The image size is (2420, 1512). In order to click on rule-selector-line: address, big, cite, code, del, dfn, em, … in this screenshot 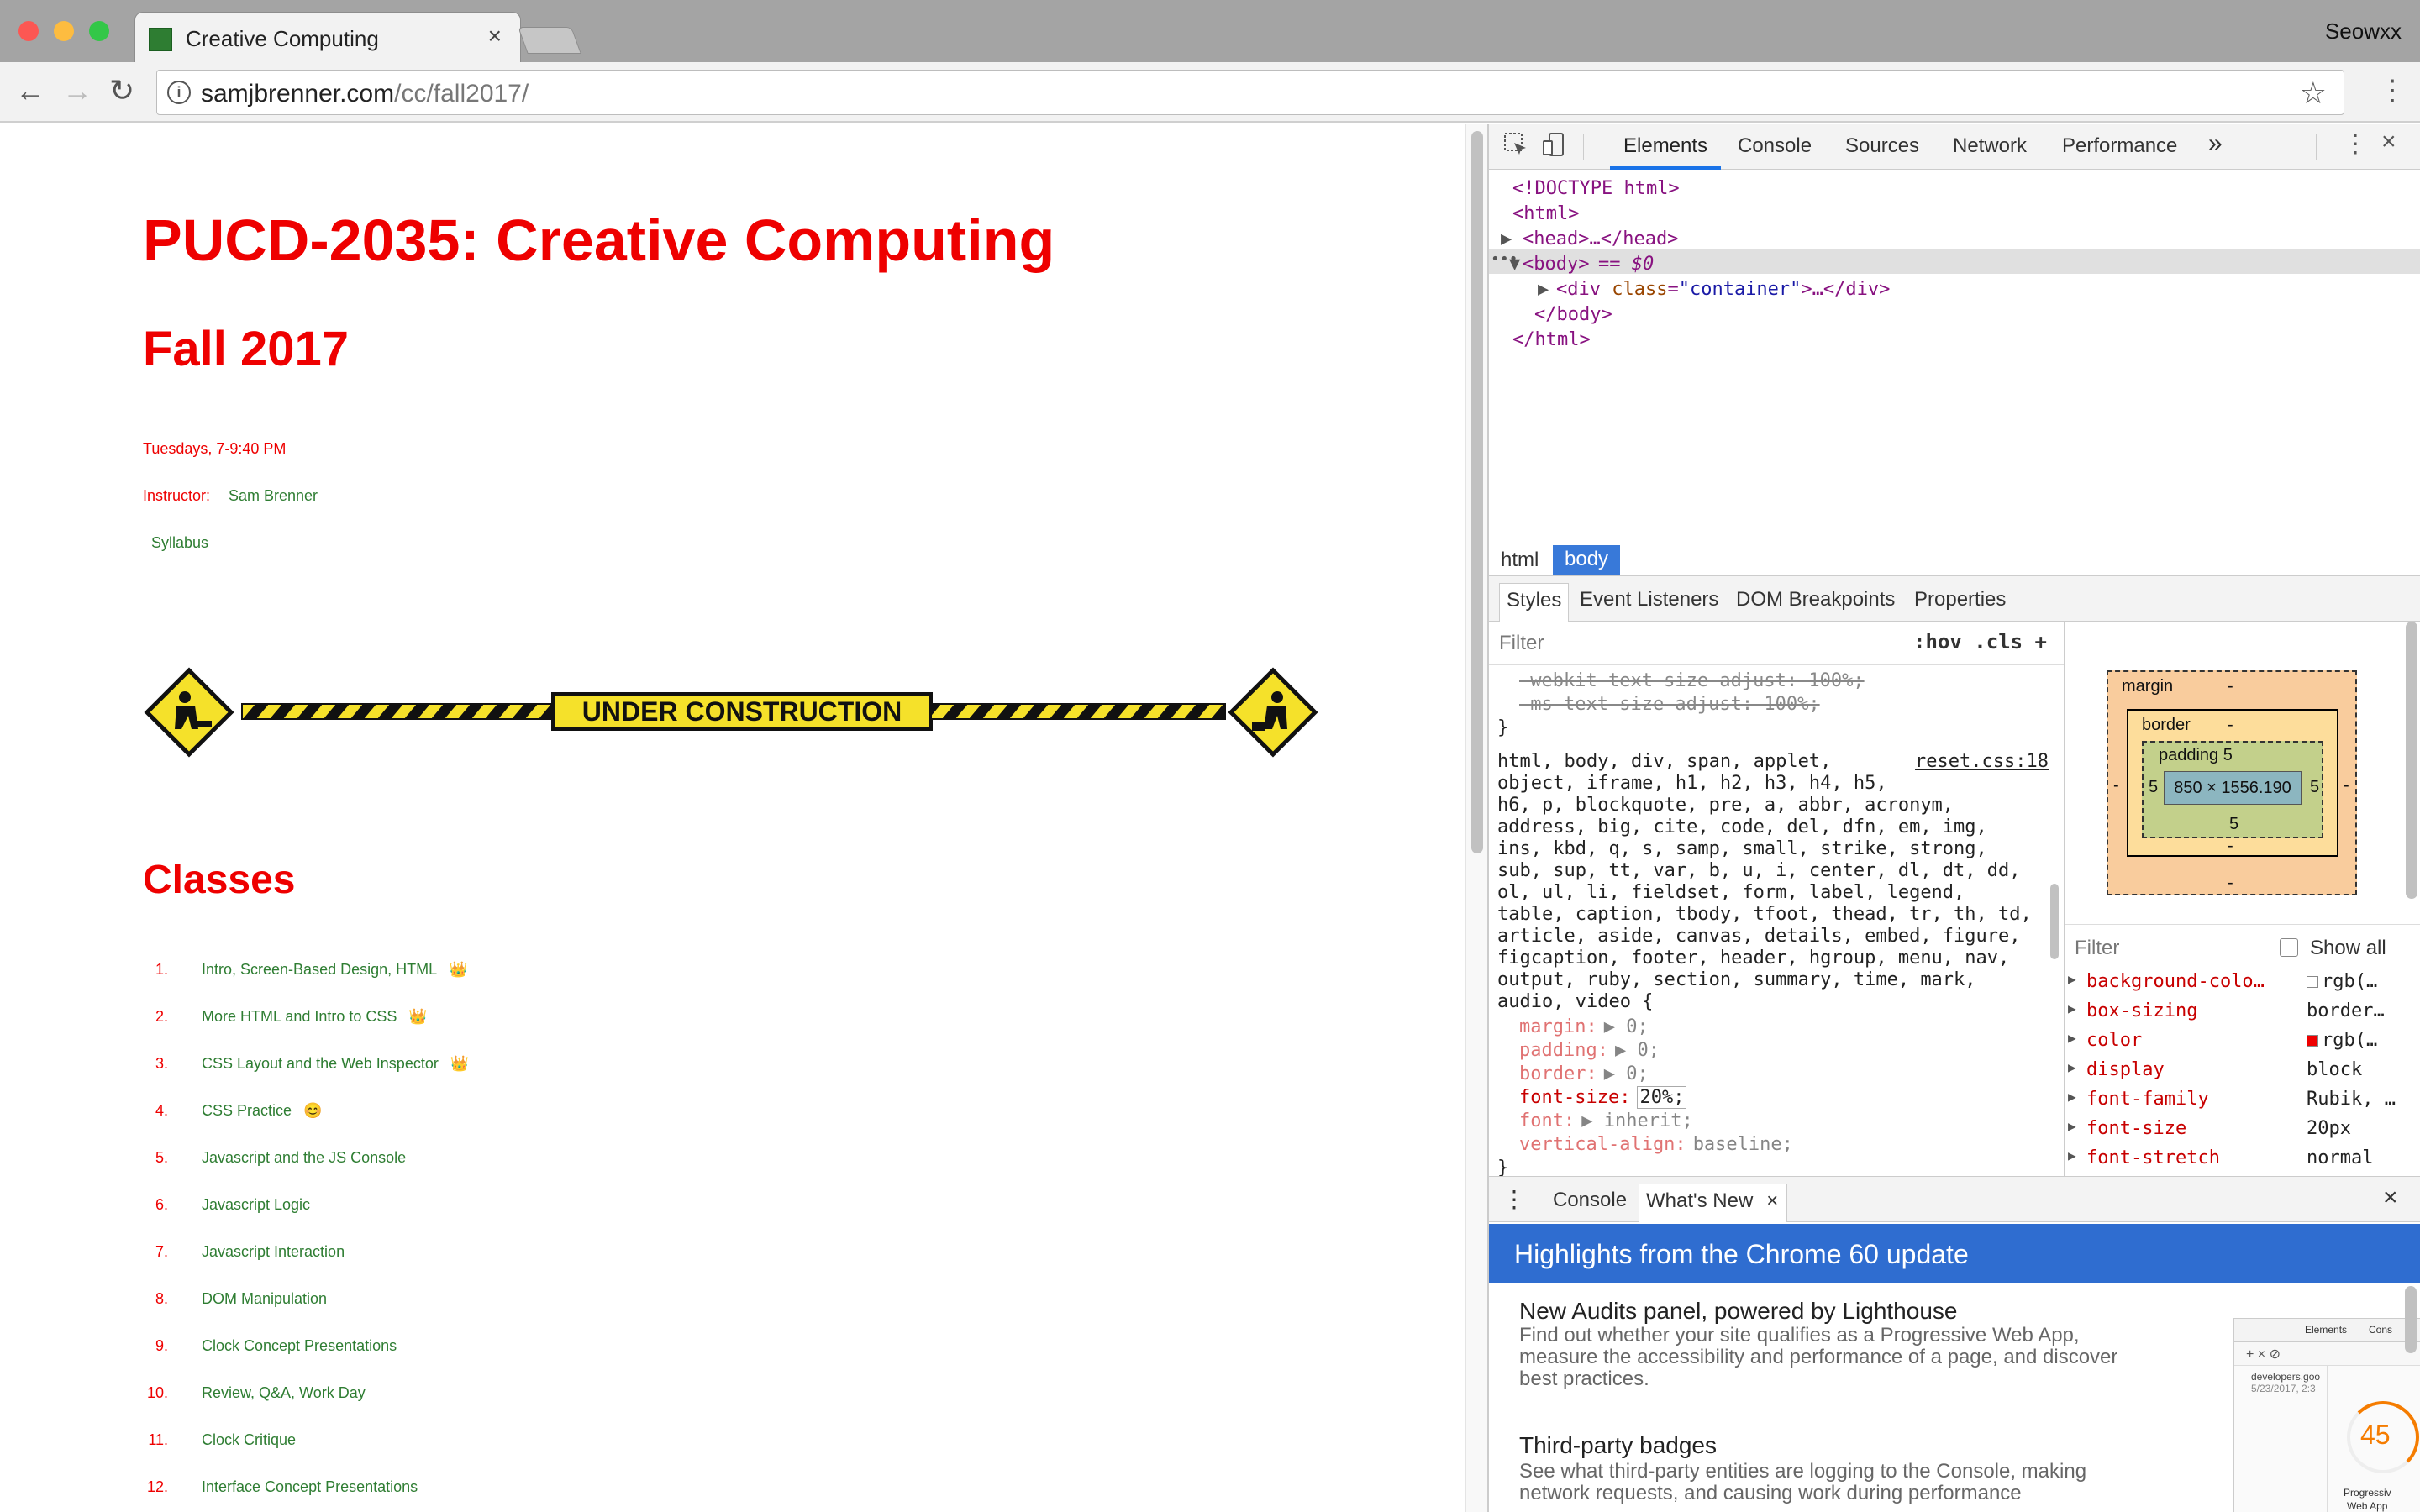, I will do `click(1742, 826)`.